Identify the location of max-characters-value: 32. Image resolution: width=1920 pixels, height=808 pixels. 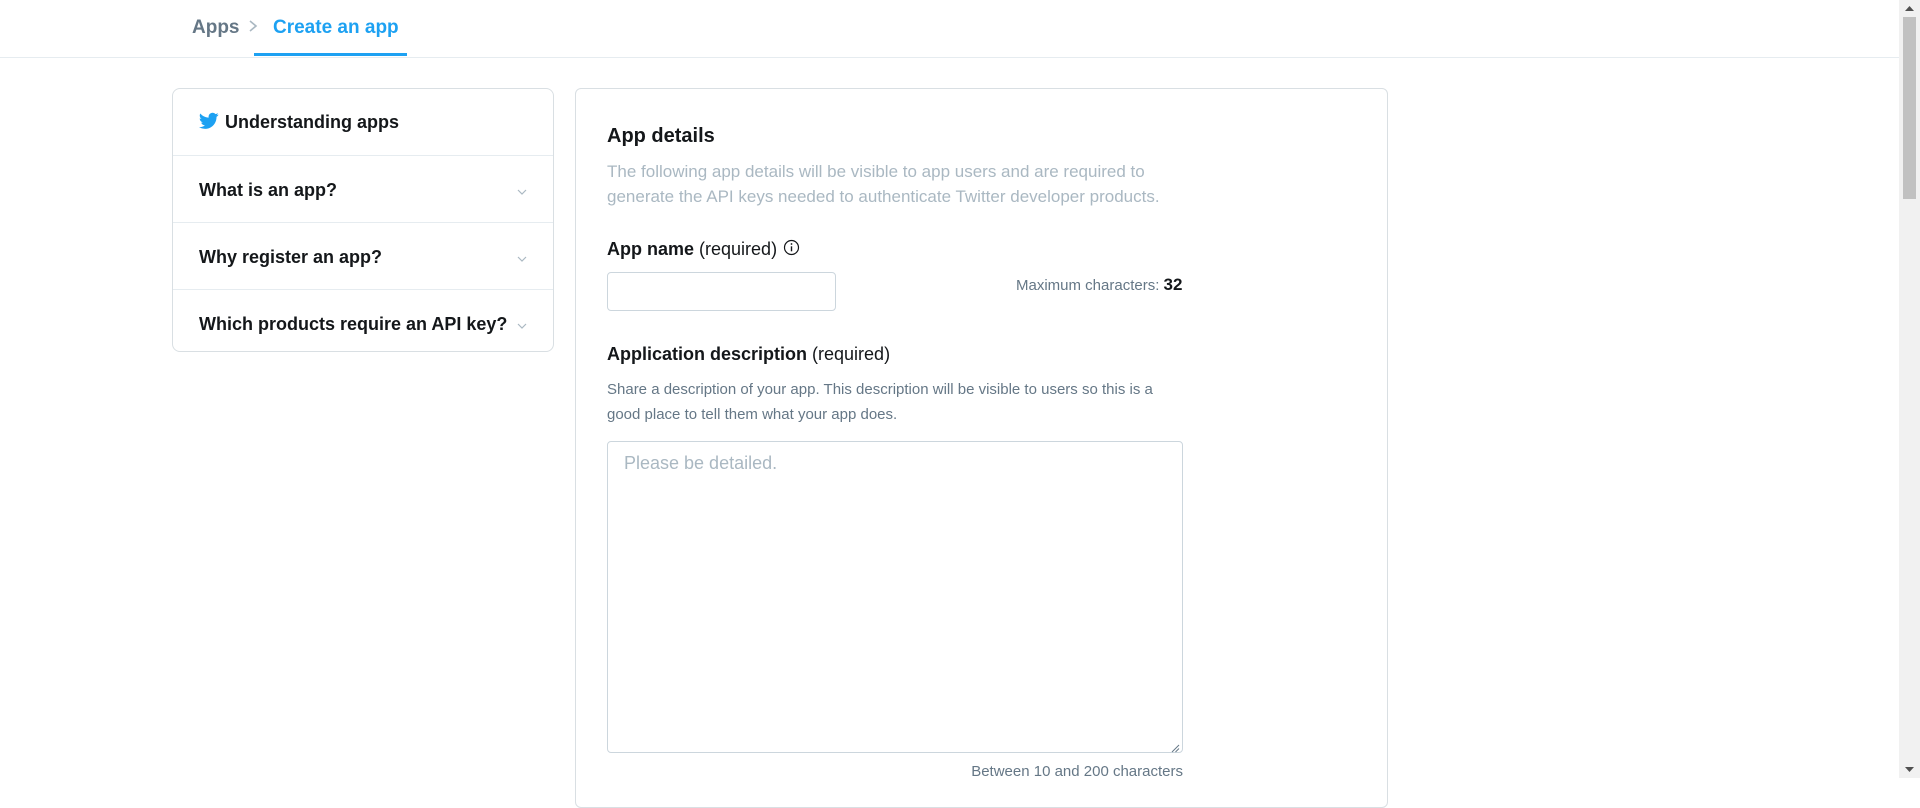
(1173, 284).